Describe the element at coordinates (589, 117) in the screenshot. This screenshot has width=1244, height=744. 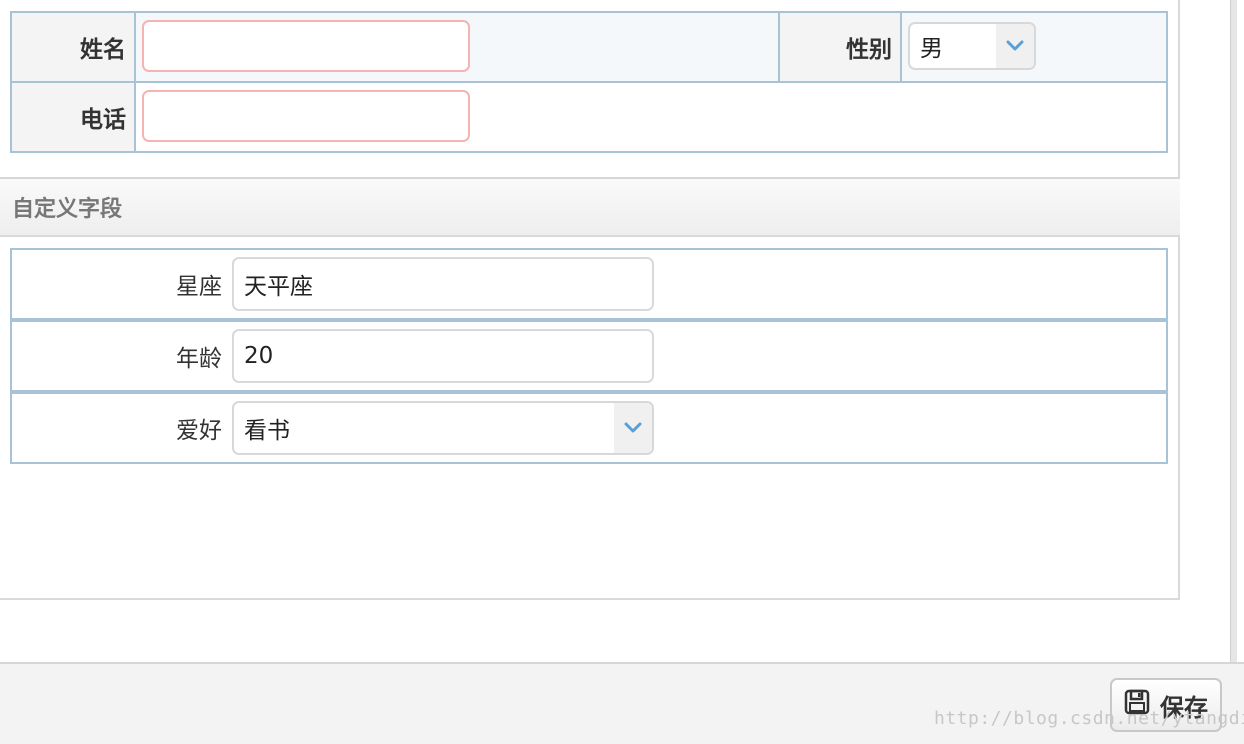
I see `table-row: 电话` at that location.